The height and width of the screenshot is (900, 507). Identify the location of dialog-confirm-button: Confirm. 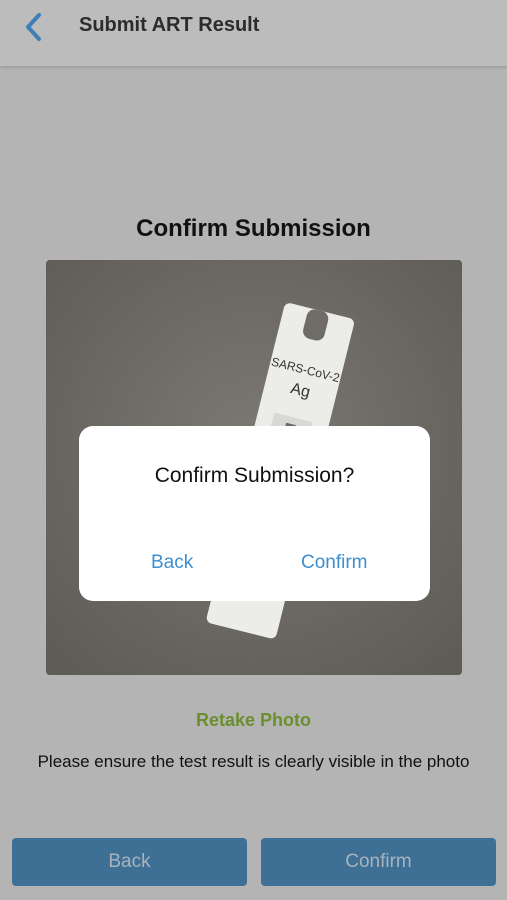
(334, 563).